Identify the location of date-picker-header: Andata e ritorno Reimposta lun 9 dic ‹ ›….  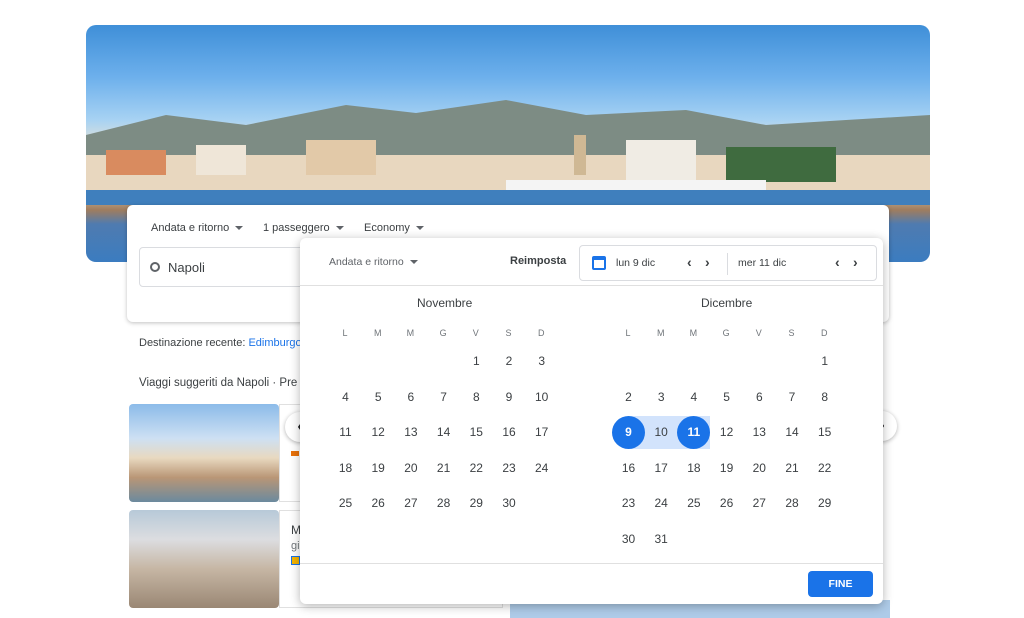
(591, 262).